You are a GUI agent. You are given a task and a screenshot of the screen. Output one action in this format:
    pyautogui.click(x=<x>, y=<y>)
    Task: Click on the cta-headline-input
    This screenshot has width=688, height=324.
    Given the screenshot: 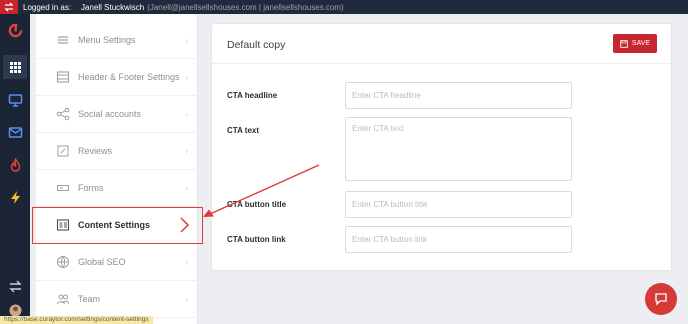 What is the action you would take?
    pyautogui.click(x=458, y=95)
    